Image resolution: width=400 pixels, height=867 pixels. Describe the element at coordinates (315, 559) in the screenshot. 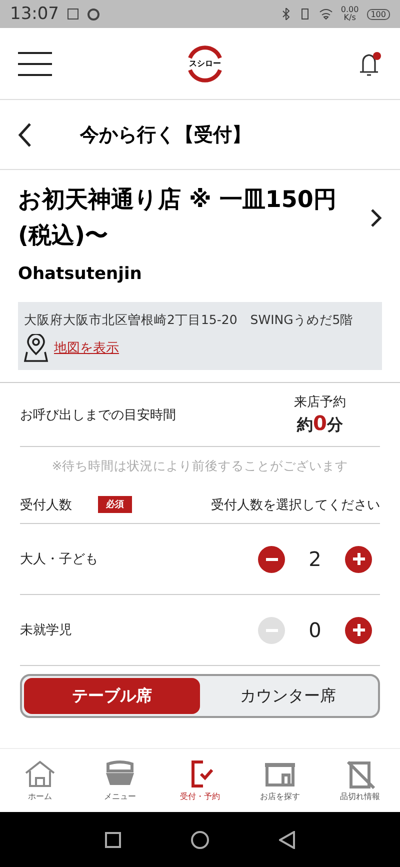

I see `counter-value: 2` at that location.